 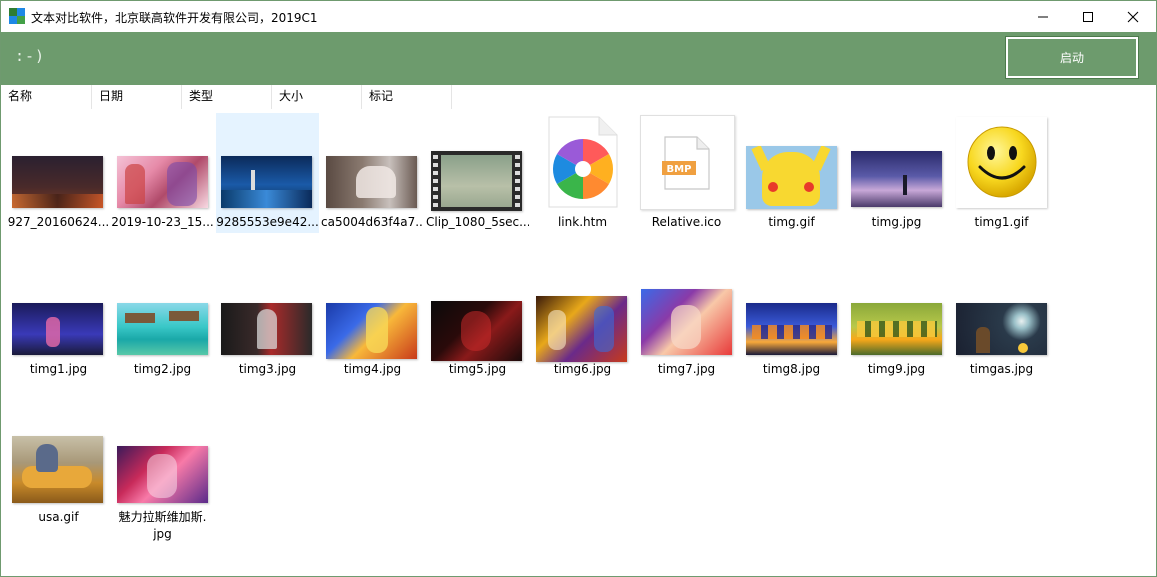 I want to click on file-item: timg2.jpg, so click(x=162, y=321).